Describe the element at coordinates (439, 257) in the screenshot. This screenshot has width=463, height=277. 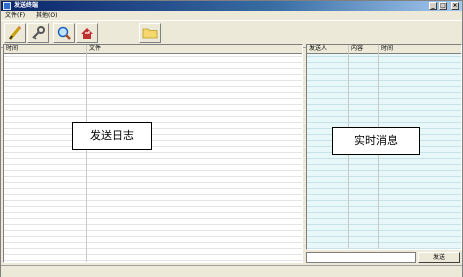
I see `send-button: 发送` at that location.